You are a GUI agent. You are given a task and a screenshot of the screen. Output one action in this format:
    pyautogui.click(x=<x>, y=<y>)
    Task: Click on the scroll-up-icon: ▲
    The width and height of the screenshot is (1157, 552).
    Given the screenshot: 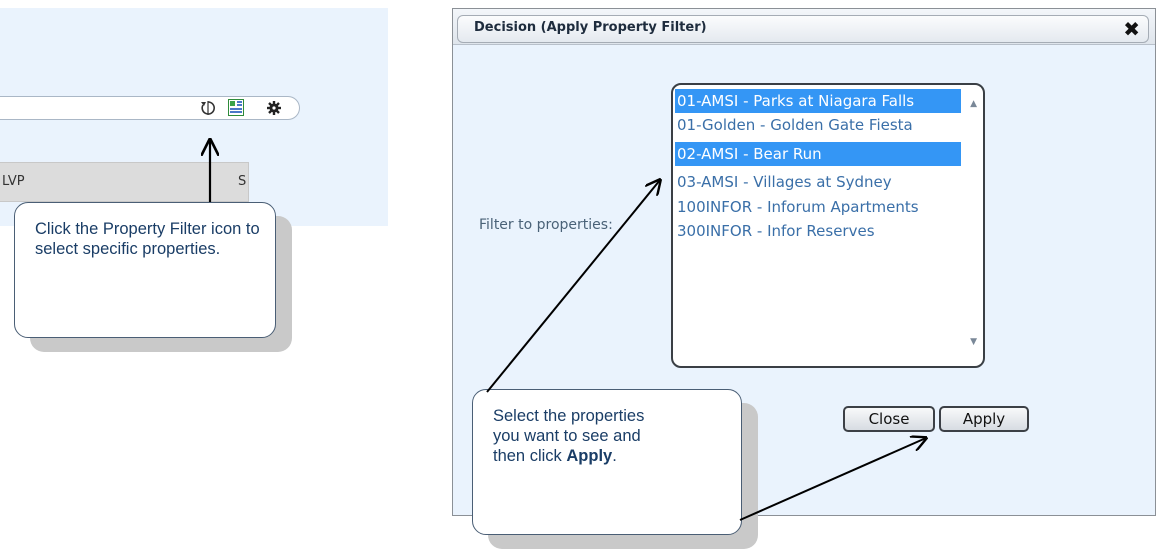 What is the action you would take?
    pyautogui.click(x=973, y=104)
    